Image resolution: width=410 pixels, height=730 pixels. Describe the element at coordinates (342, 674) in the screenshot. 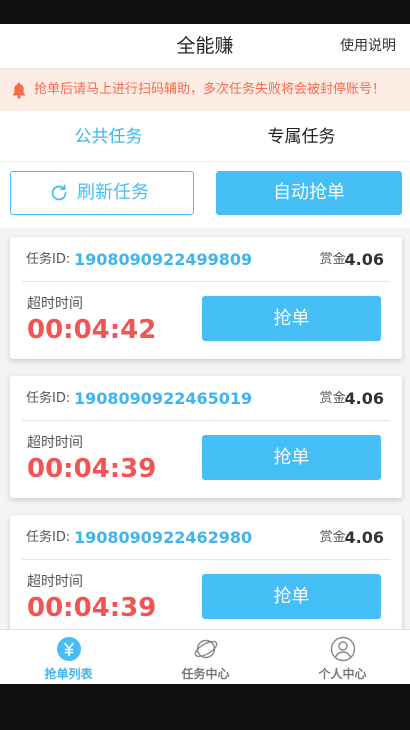

I see `tabbar-label: 个人中心` at that location.